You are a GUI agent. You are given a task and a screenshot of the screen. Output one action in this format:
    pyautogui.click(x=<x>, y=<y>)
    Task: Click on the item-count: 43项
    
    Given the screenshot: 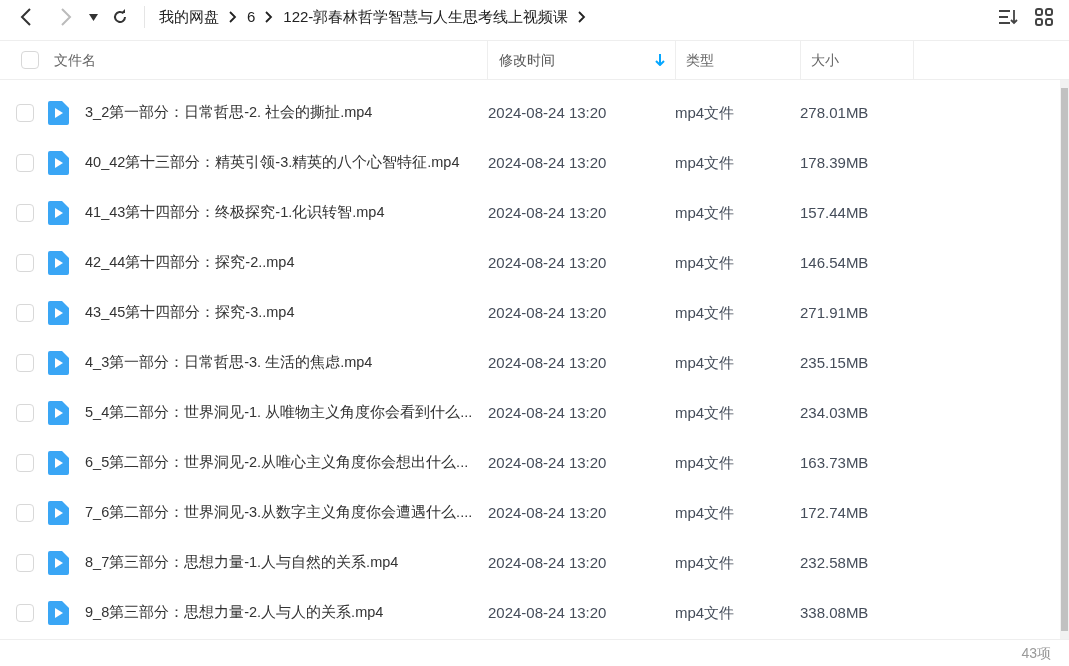 What is the action you would take?
    pyautogui.click(x=1036, y=653)
    